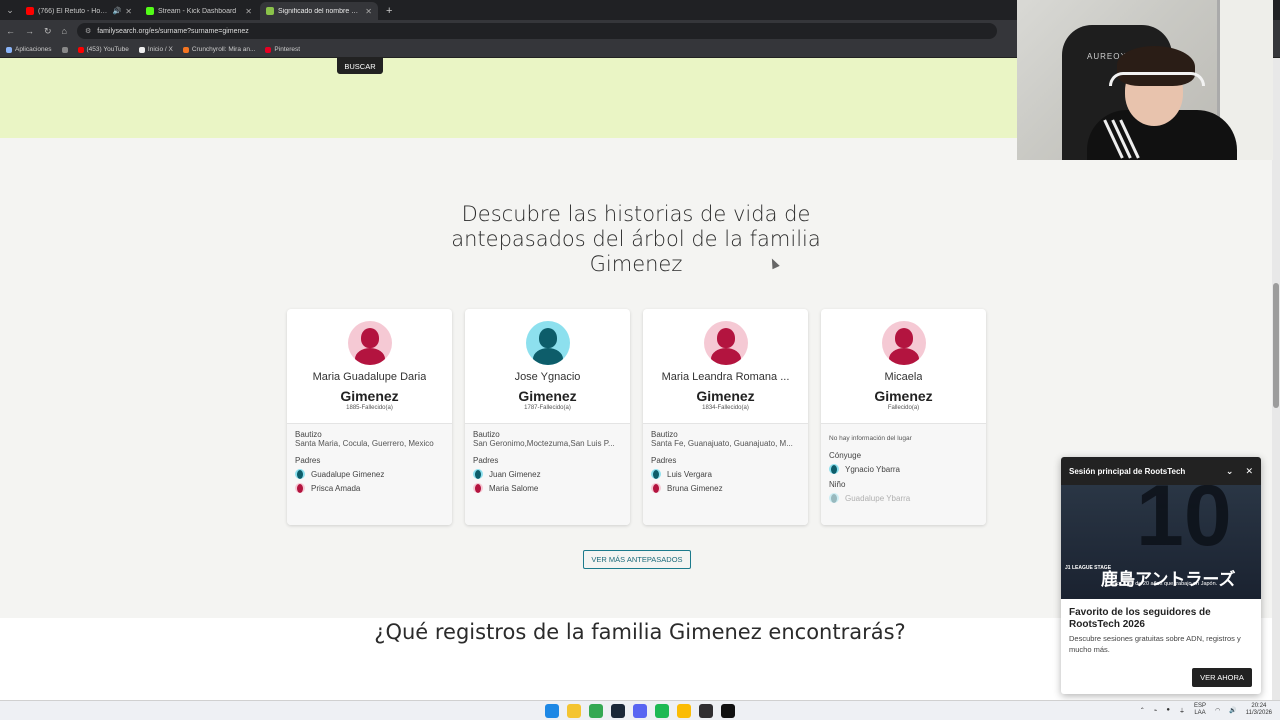 The height and width of the screenshot is (720, 1280). Describe the element at coordinates (637, 559) in the screenshot. I see `see-more-ancestors-button: VER MÁS ANTEPASADOS` at that location.